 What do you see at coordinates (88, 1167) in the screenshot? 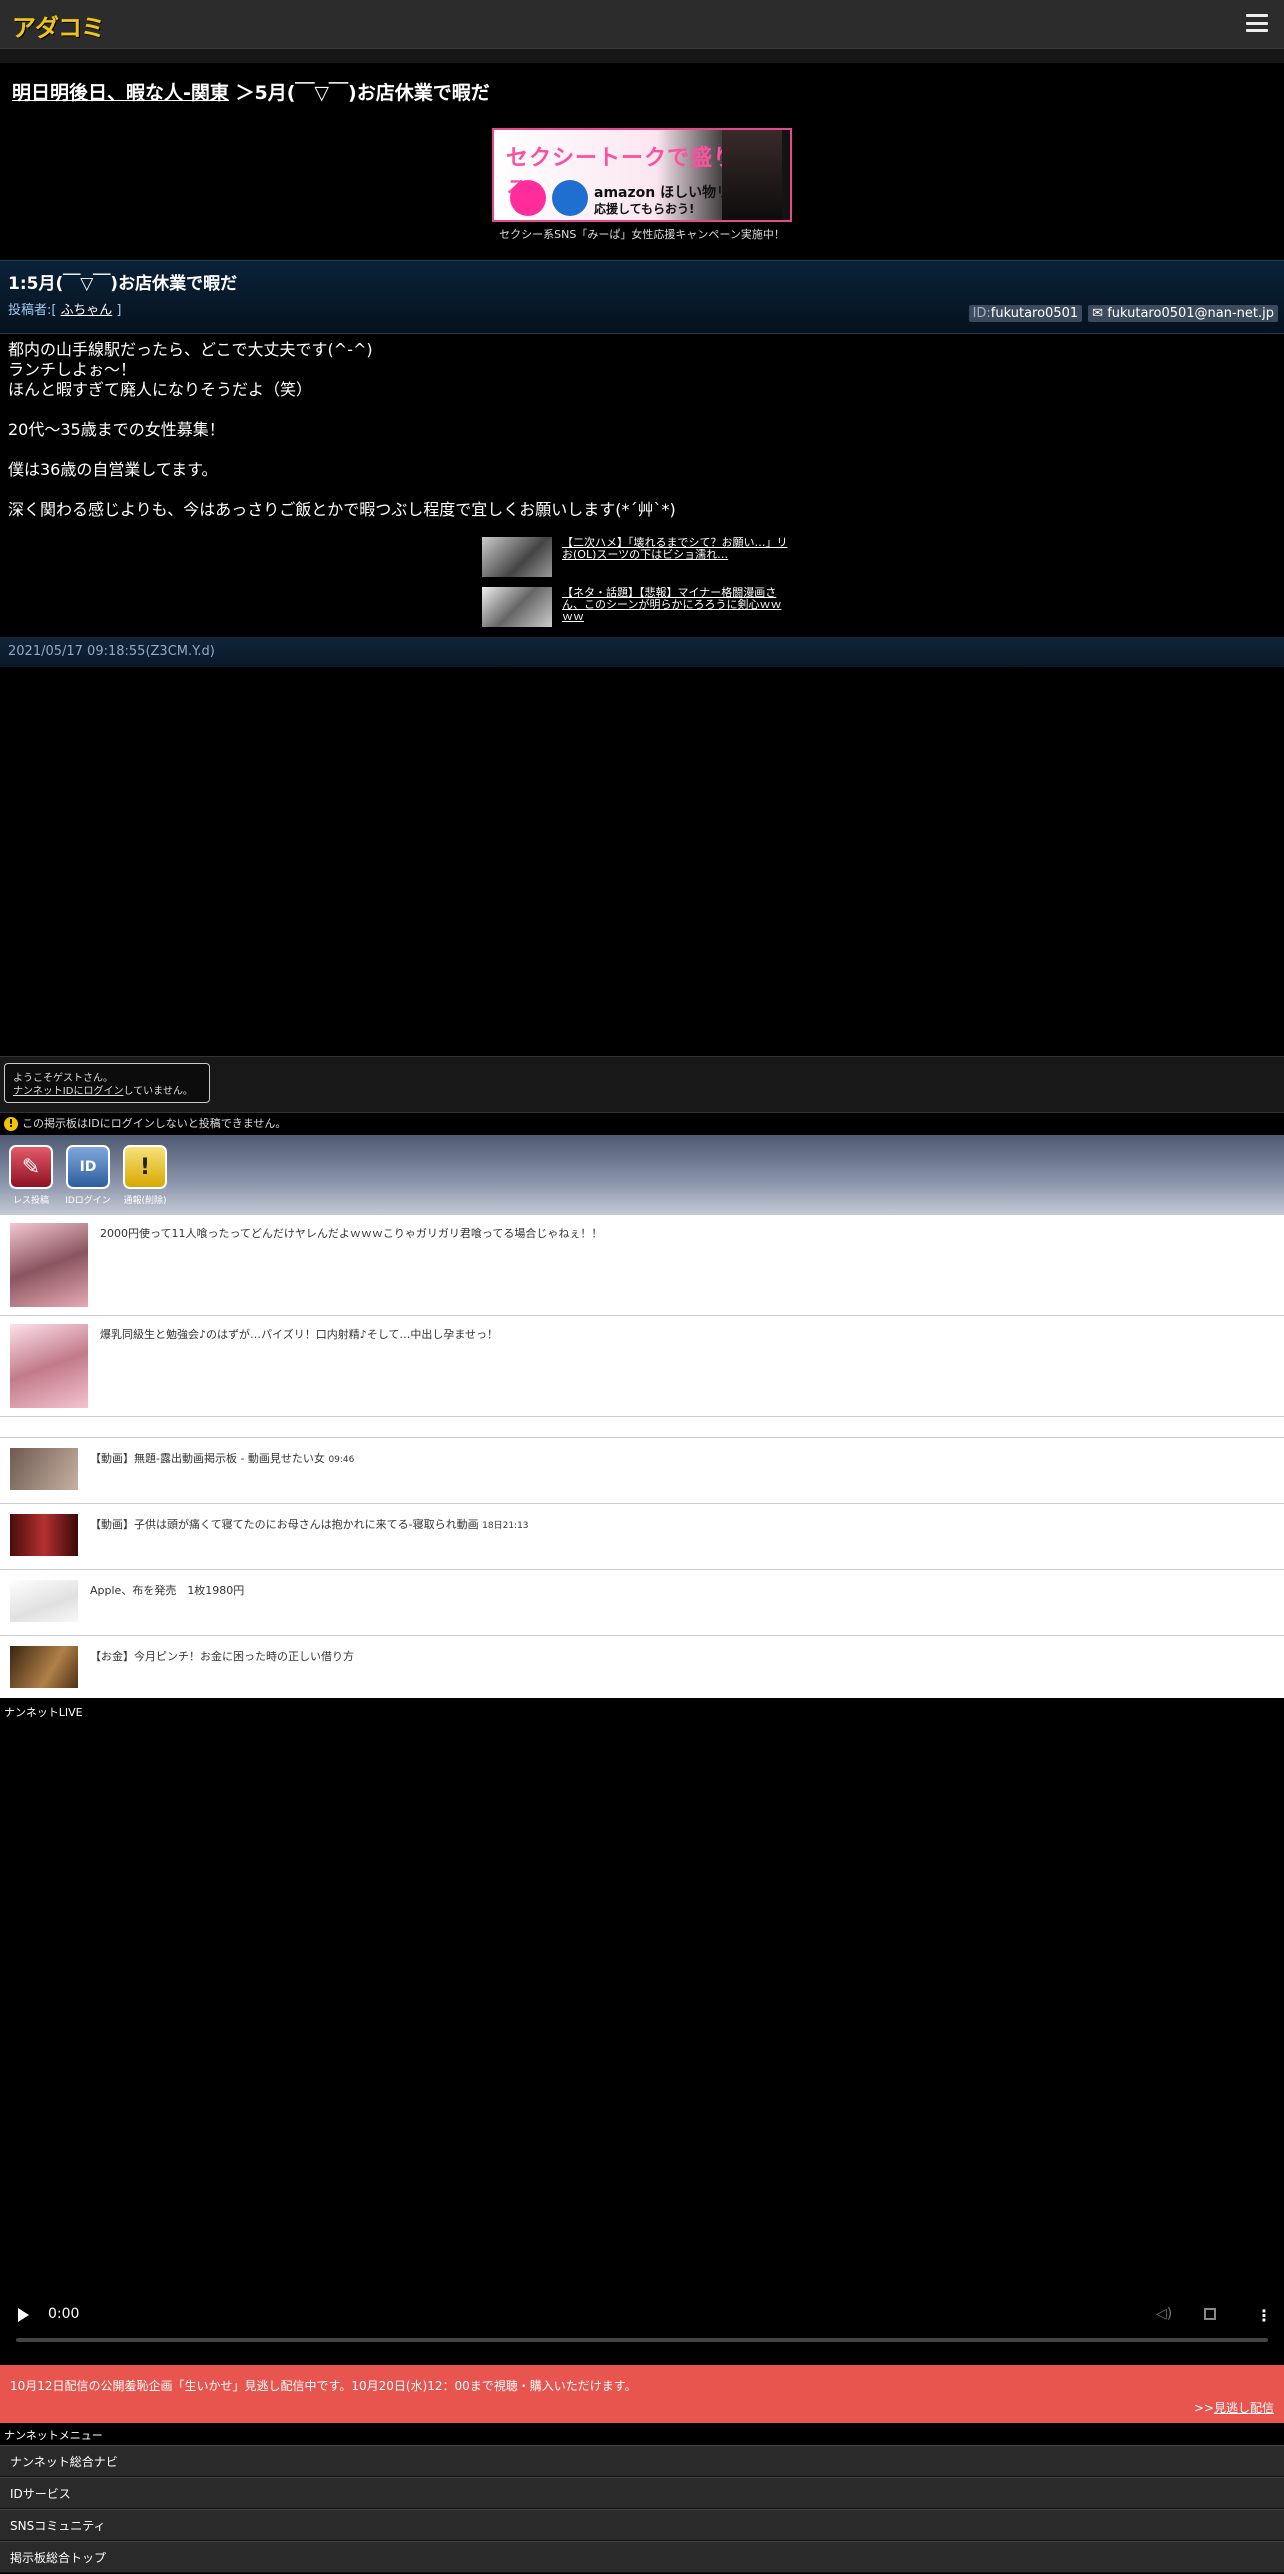
I see `id-card-icon: ID` at bounding box center [88, 1167].